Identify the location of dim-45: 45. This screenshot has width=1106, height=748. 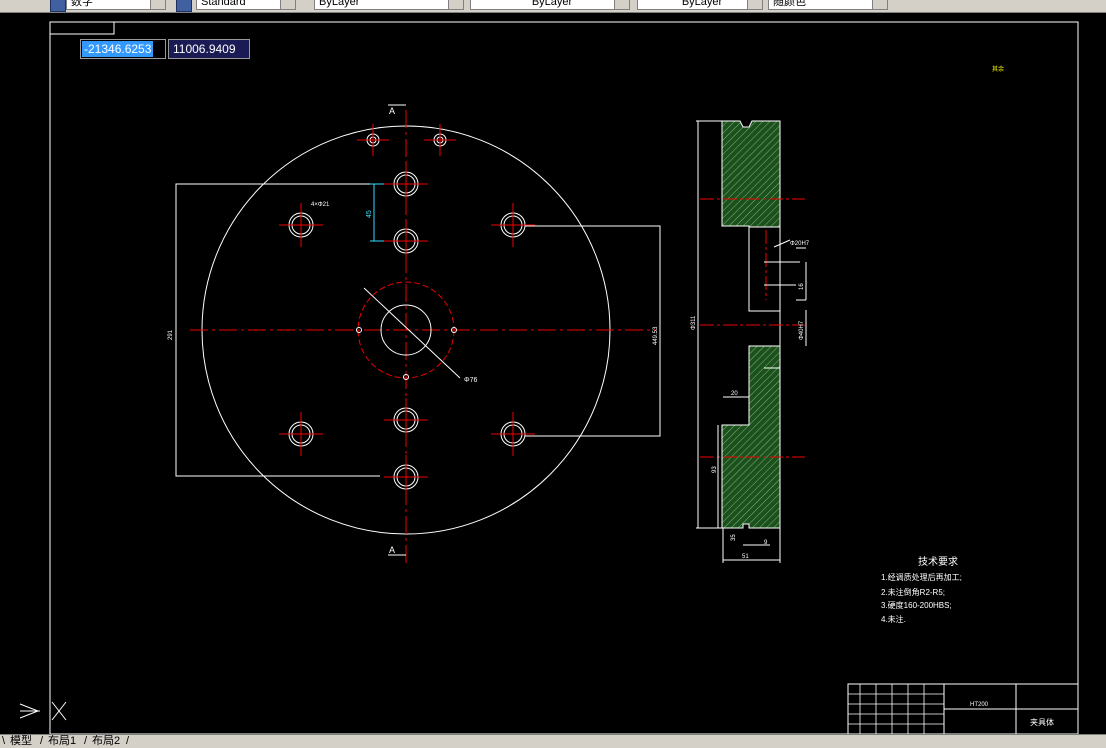
(369, 214).